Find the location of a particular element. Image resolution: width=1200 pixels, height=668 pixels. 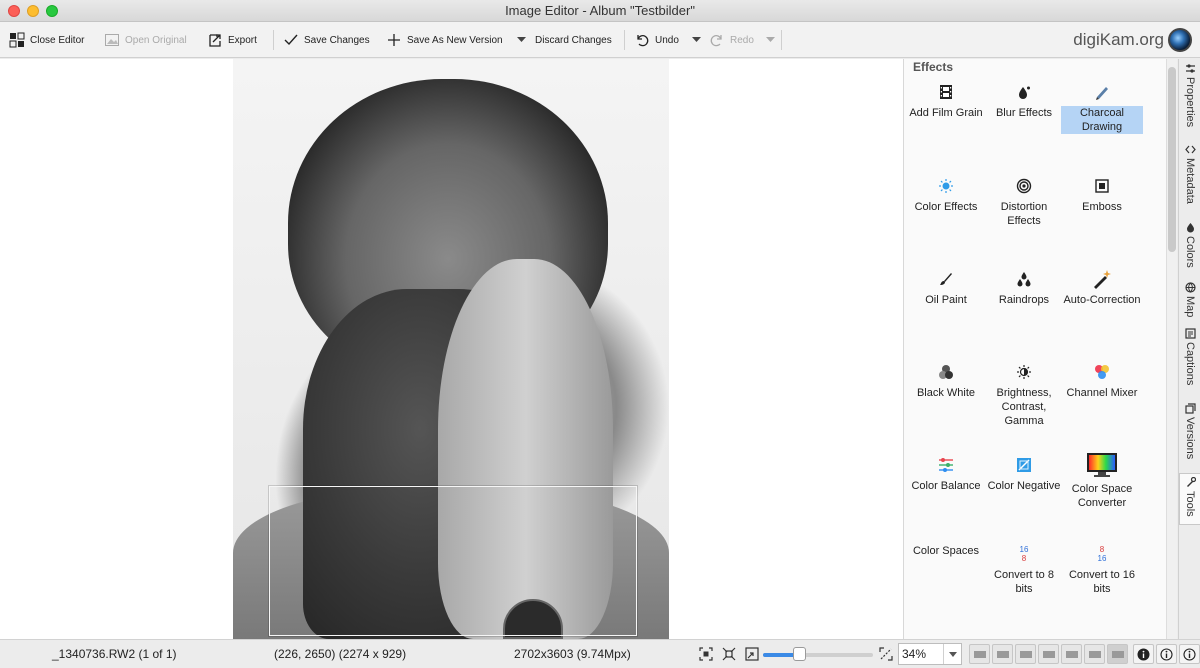

status-selection-coords: (226, 2650) (2274 x 929) is located at coordinates (340, 654).